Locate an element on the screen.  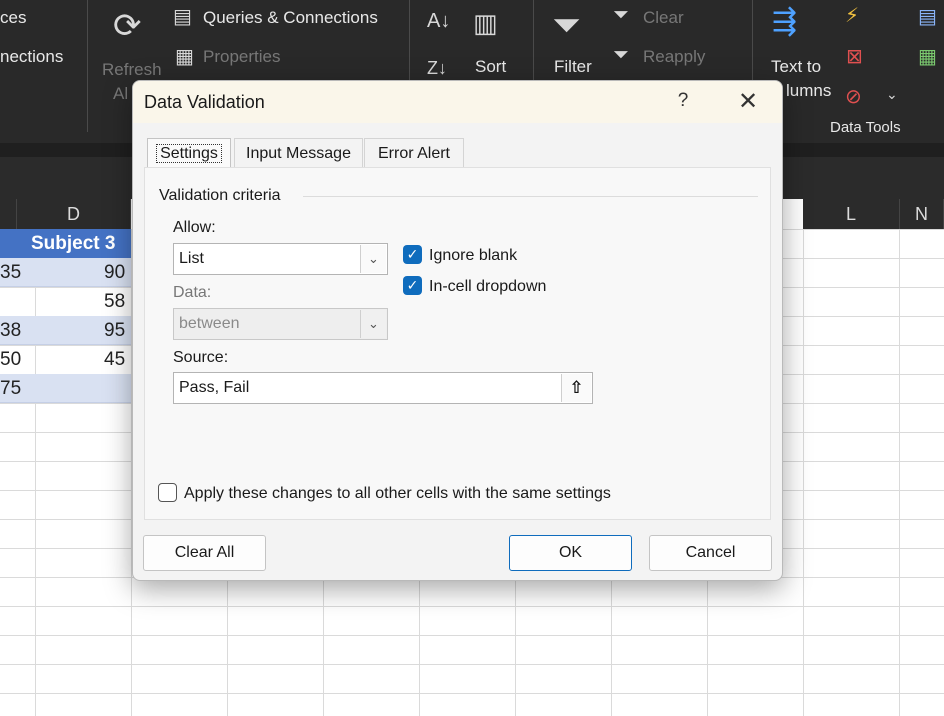
refresh-icon: ⟳ is located at coordinates (127, 26).